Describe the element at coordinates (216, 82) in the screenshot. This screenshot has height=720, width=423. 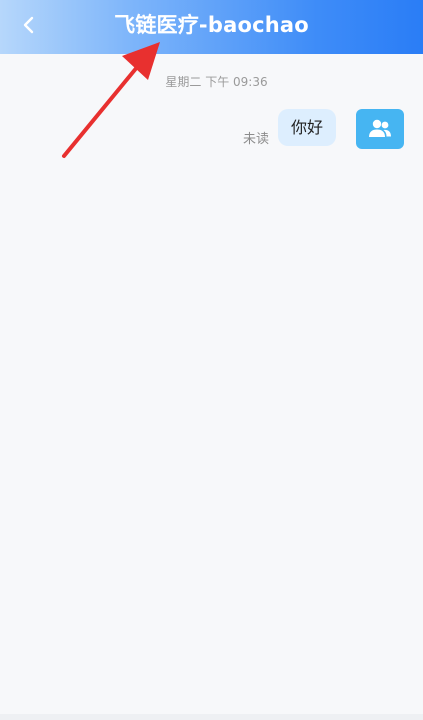
I see `message-timestamp: 星期二 下午 09:36` at that location.